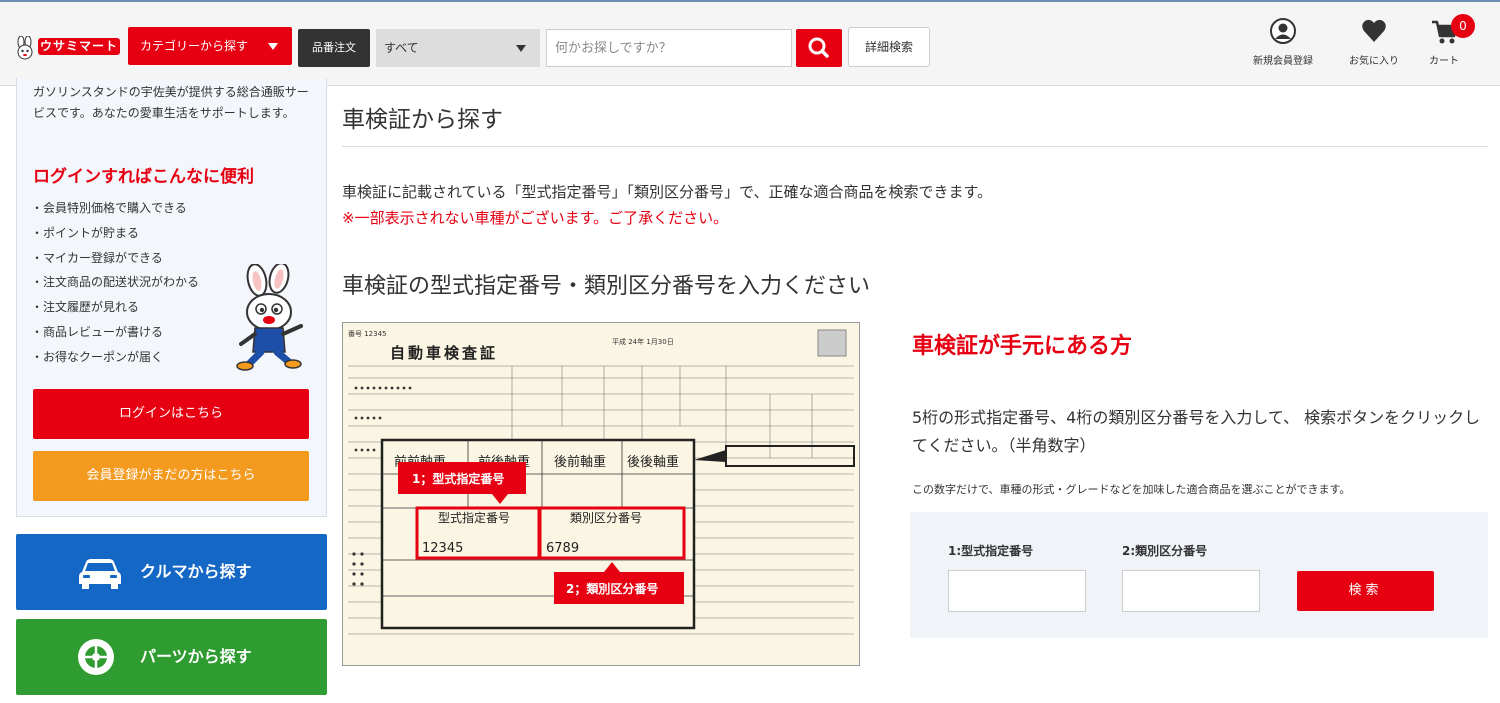 Image resolution: width=1500 pixels, height=703 pixels. I want to click on certificate-number: 番号 12345, so click(367, 334).